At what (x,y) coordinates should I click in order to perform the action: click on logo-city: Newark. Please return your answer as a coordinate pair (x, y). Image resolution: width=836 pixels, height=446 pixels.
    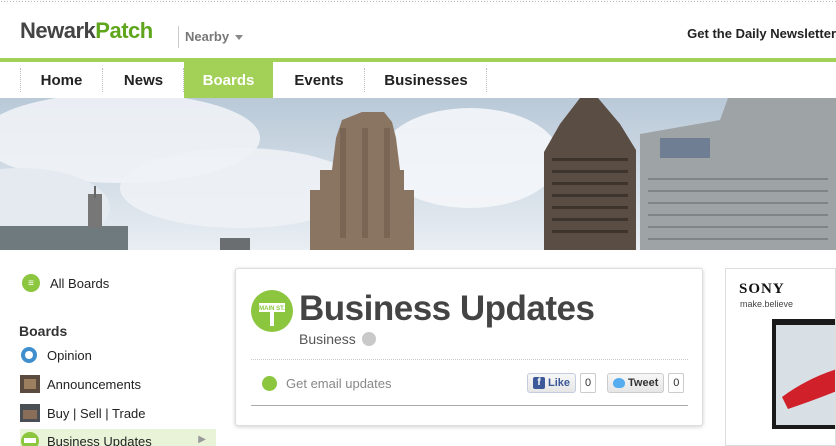
    Looking at the image, I should click on (58, 30).